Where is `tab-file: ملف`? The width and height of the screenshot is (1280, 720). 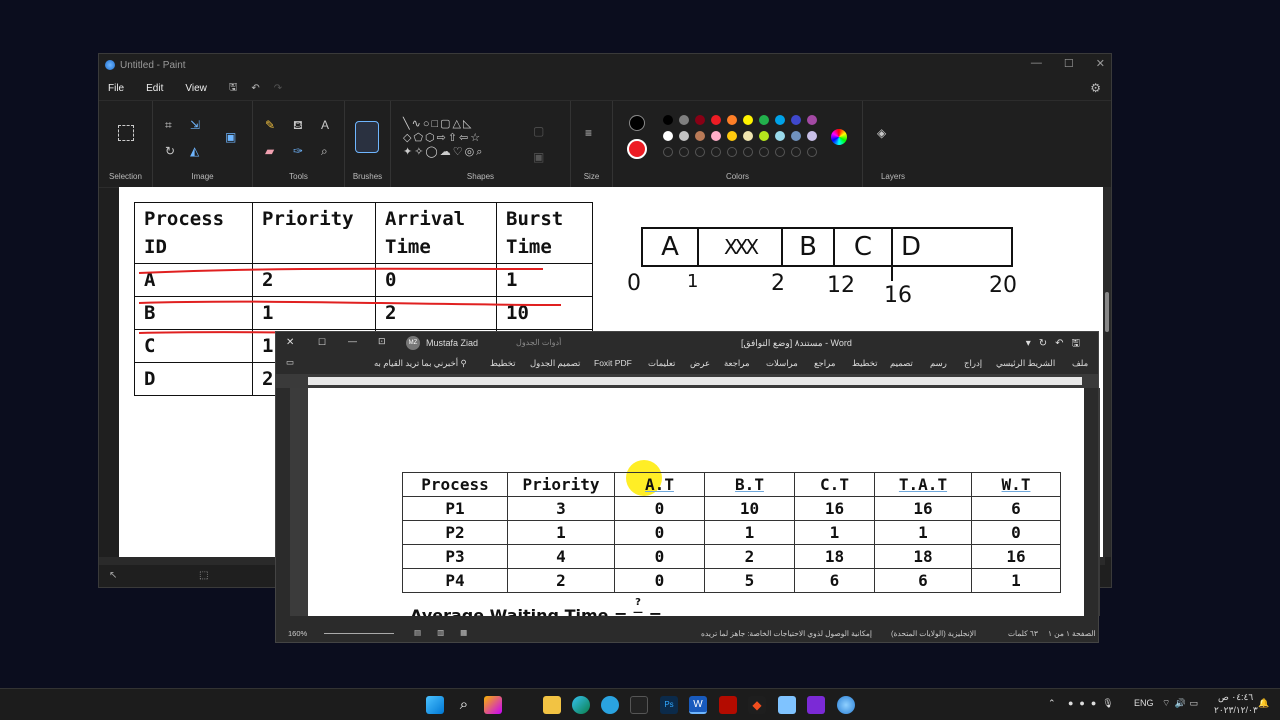 tab-file: ملف is located at coordinates (1080, 363).